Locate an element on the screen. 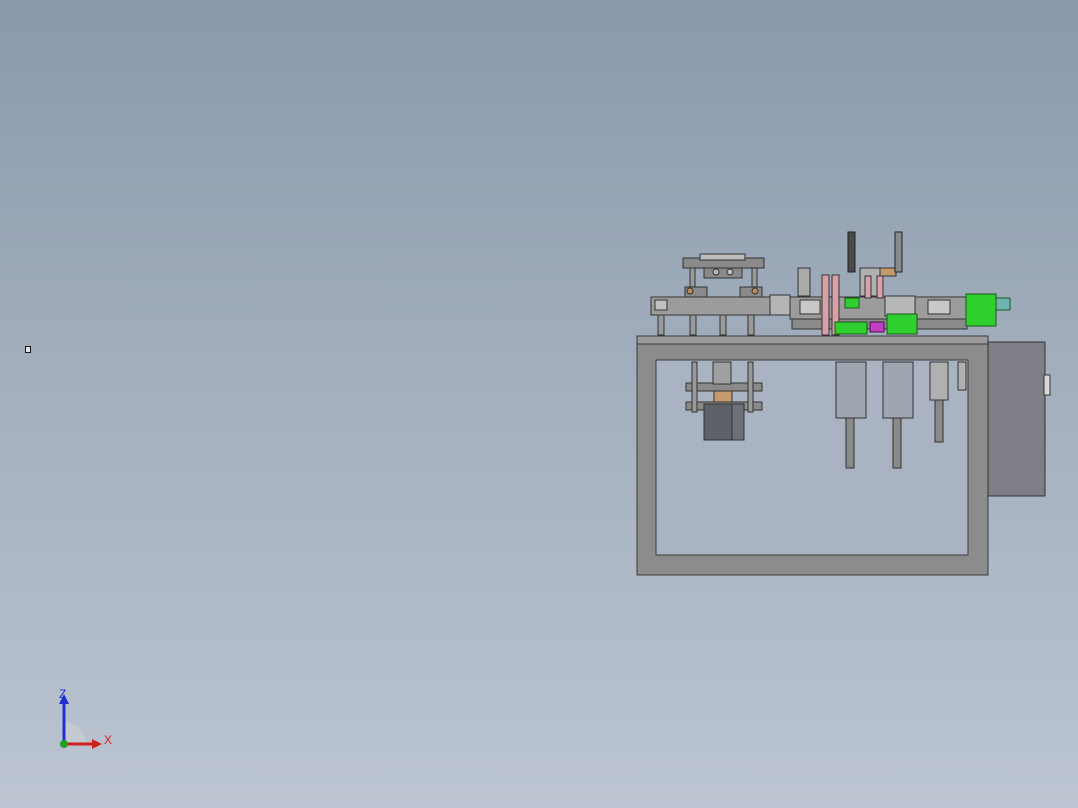 The width and height of the screenshot is (1078, 808). z-axis-label: Z is located at coordinates (63, 694).